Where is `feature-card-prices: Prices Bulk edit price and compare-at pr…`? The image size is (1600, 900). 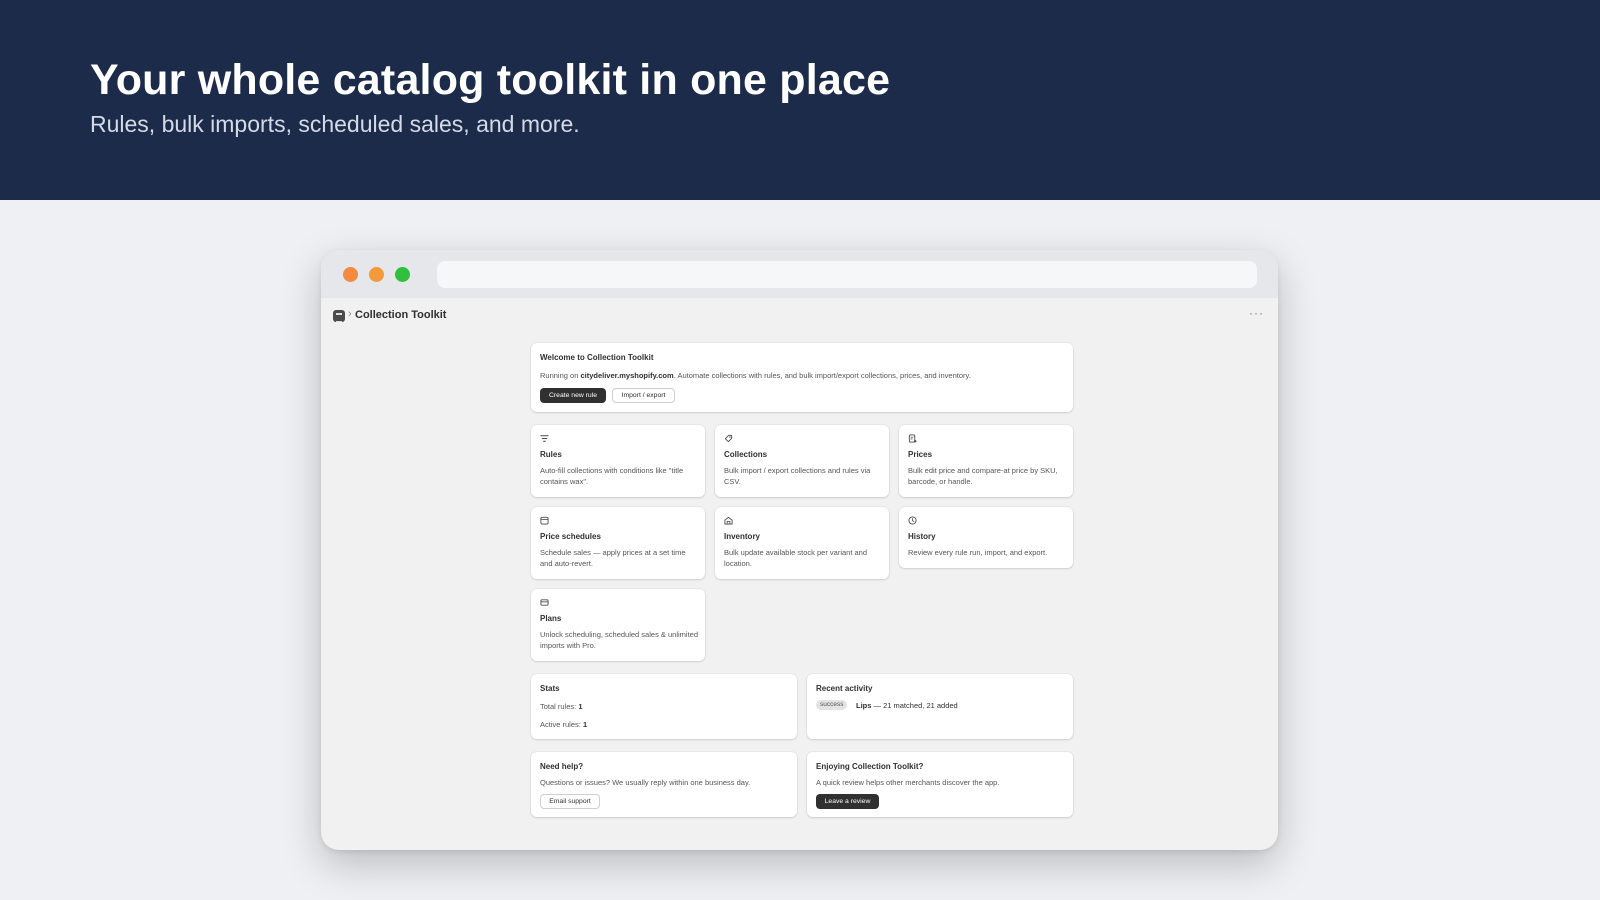 feature-card-prices: Prices Bulk edit price and compare-at pr… is located at coordinates (986, 461).